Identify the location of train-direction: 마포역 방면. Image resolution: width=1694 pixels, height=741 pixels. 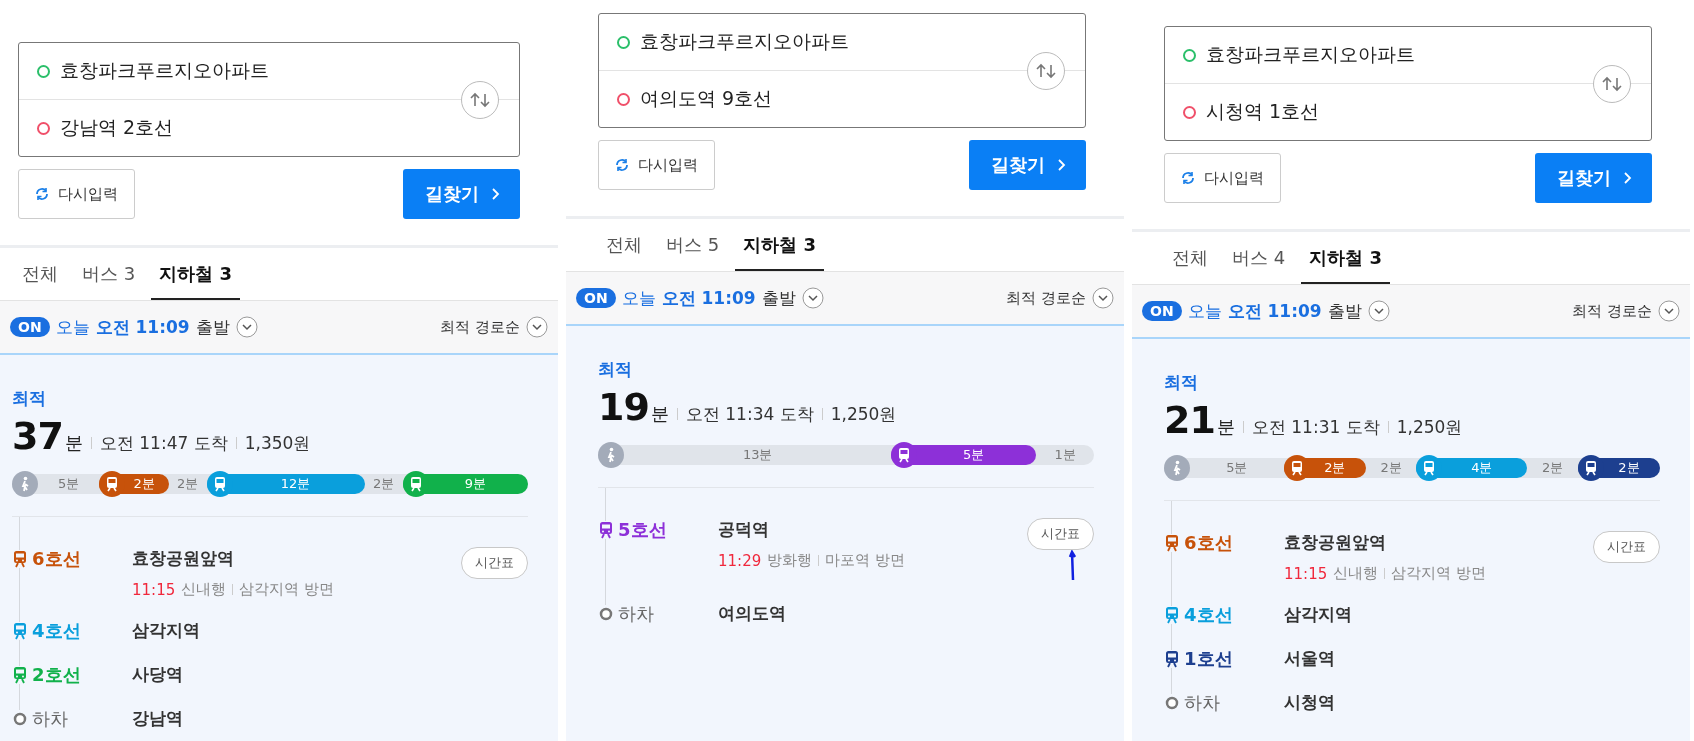
(865, 560).